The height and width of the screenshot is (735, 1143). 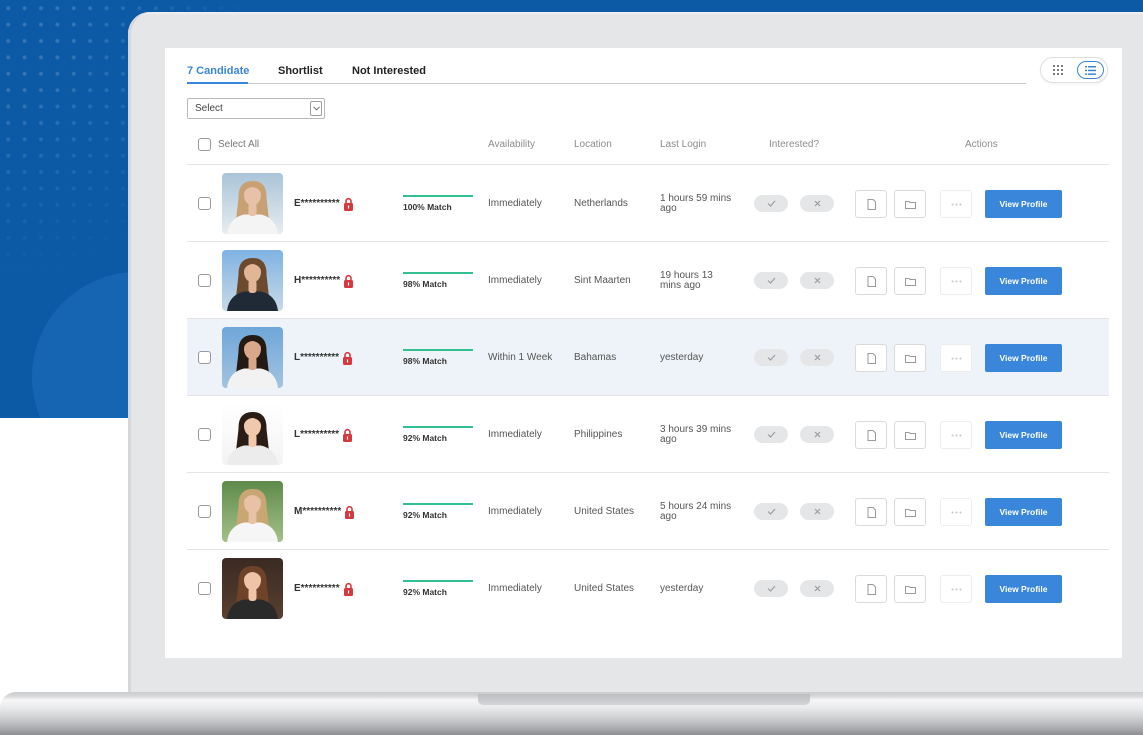 I want to click on document-icon, so click(x=871, y=589).